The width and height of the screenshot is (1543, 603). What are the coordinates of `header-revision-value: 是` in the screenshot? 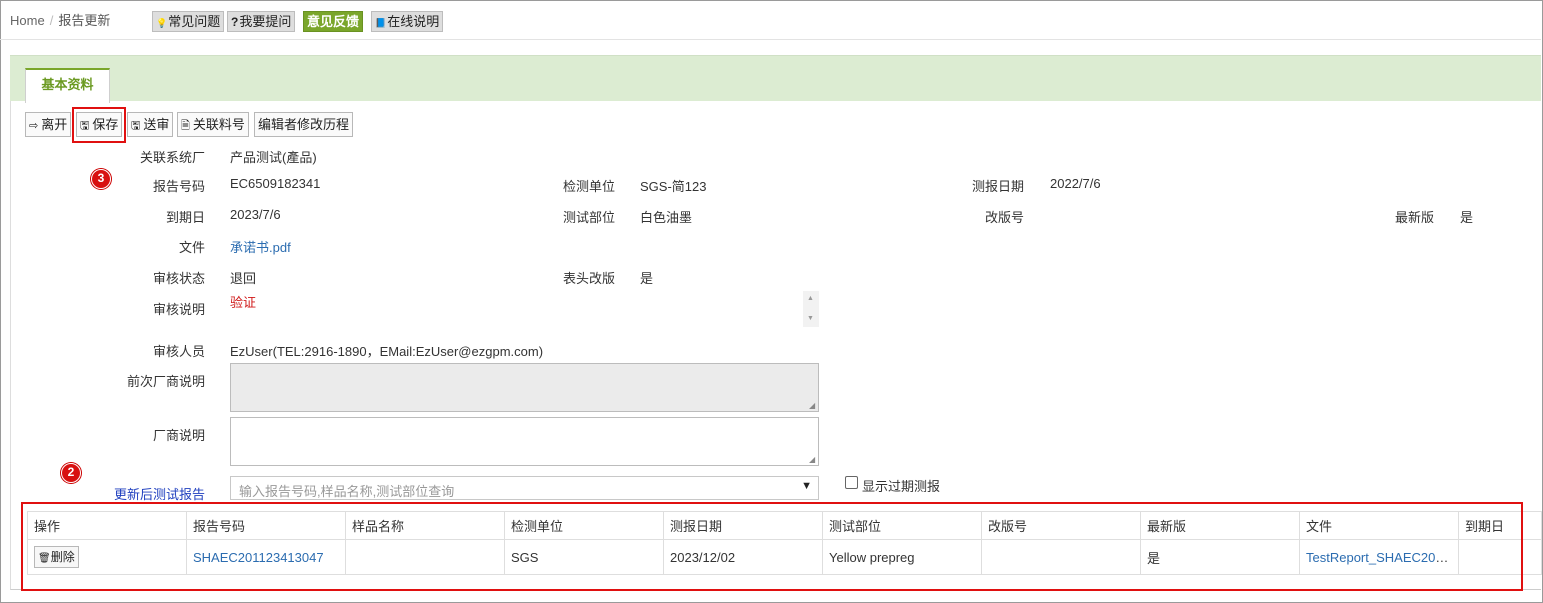 It's located at (647, 278).